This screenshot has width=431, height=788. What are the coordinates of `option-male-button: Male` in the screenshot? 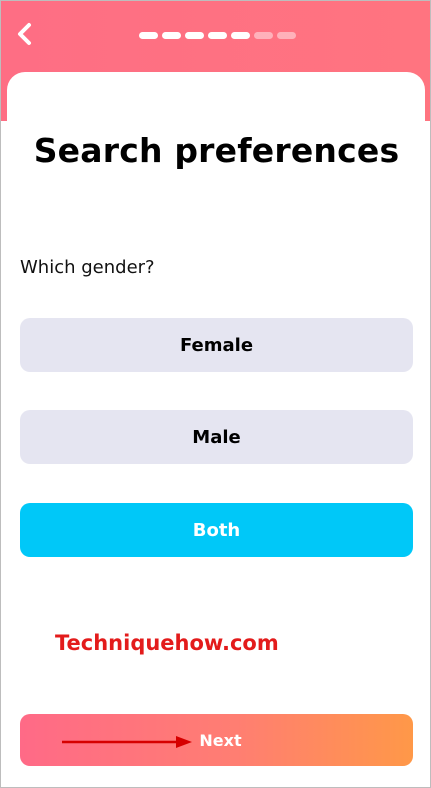 It's located at (216, 437).